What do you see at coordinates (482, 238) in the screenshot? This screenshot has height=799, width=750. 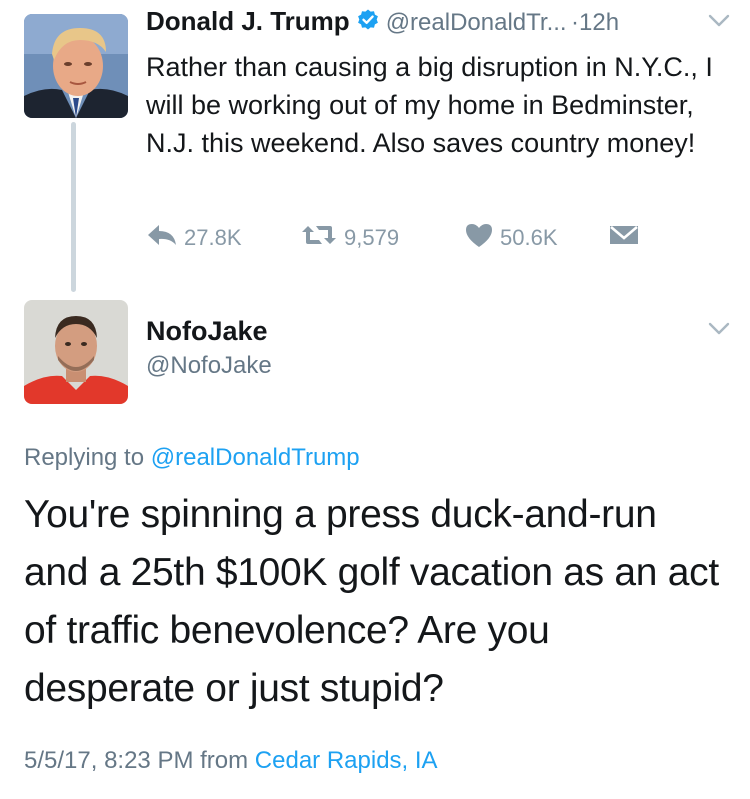 I see `heart-icon` at bounding box center [482, 238].